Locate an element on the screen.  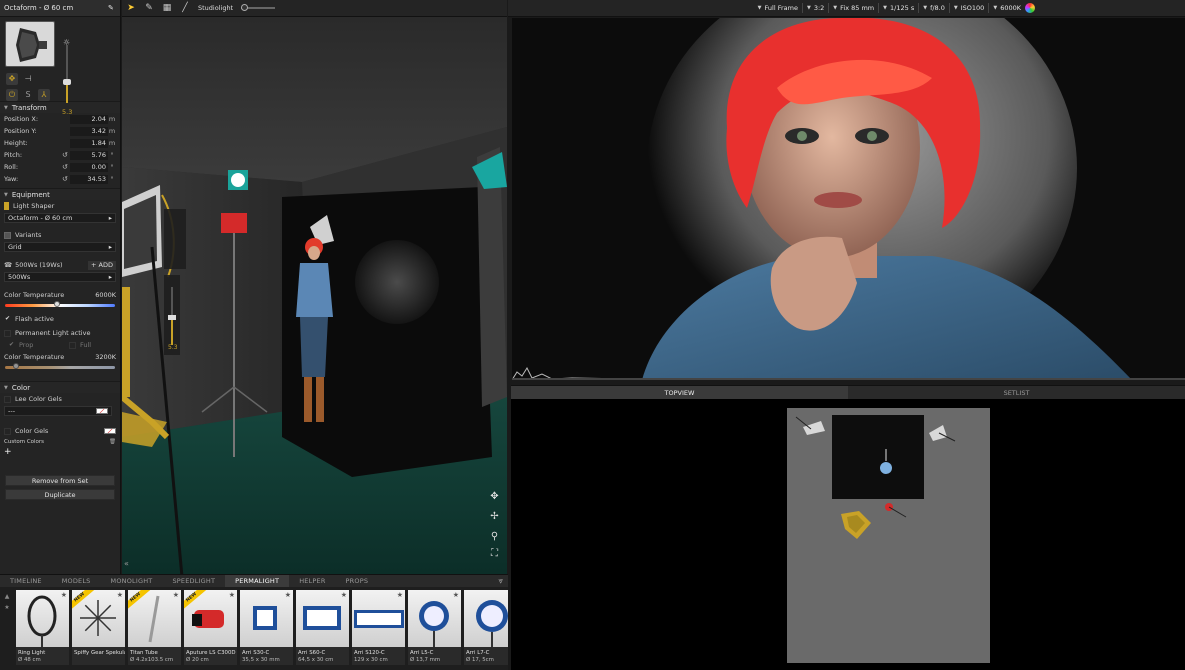
viewport-toolbar: ➤ ✎ ▦ ╱ Studiolight is located at coordinates (314, 8).